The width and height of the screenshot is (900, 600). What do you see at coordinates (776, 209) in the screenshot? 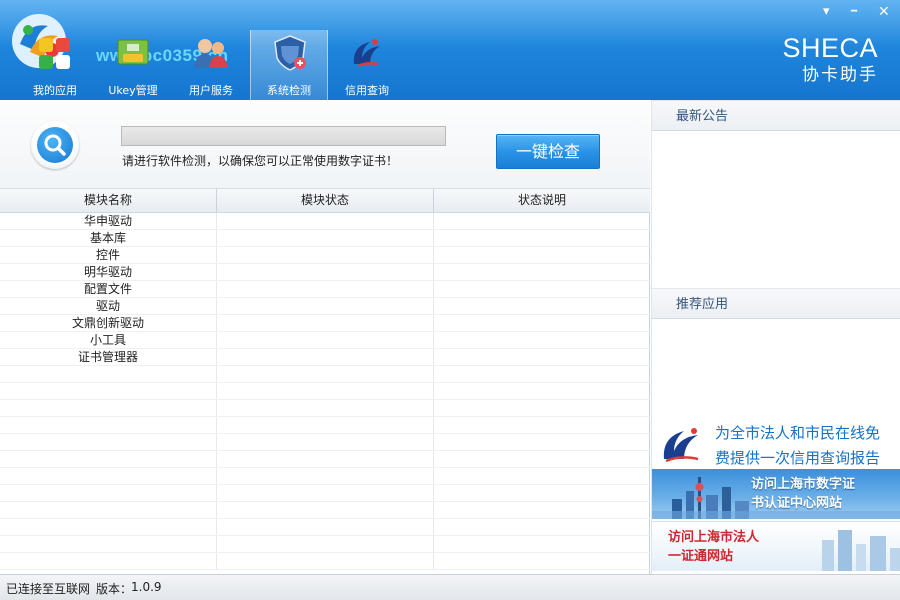
I see `notice-list` at bounding box center [776, 209].